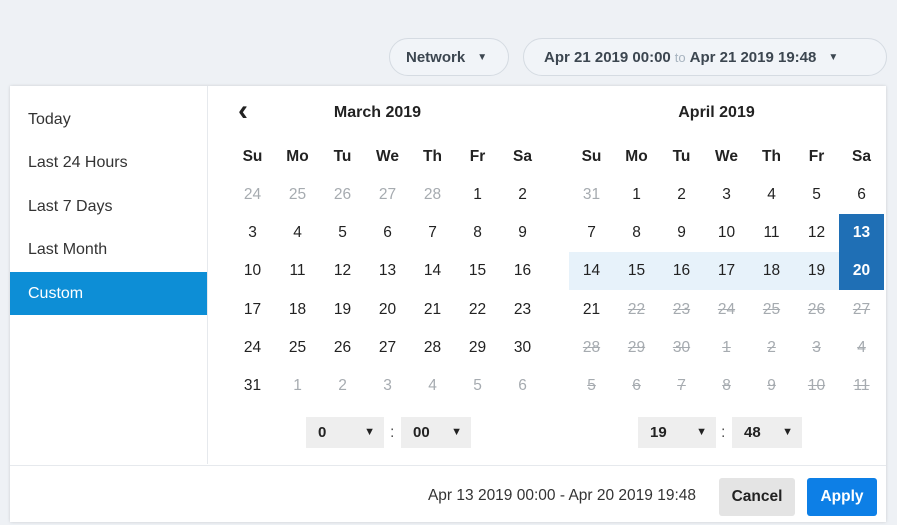 This screenshot has width=897, height=525. What do you see at coordinates (677, 432) in the screenshot?
I see `hour-select: 19 ▼` at bounding box center [677, 432].